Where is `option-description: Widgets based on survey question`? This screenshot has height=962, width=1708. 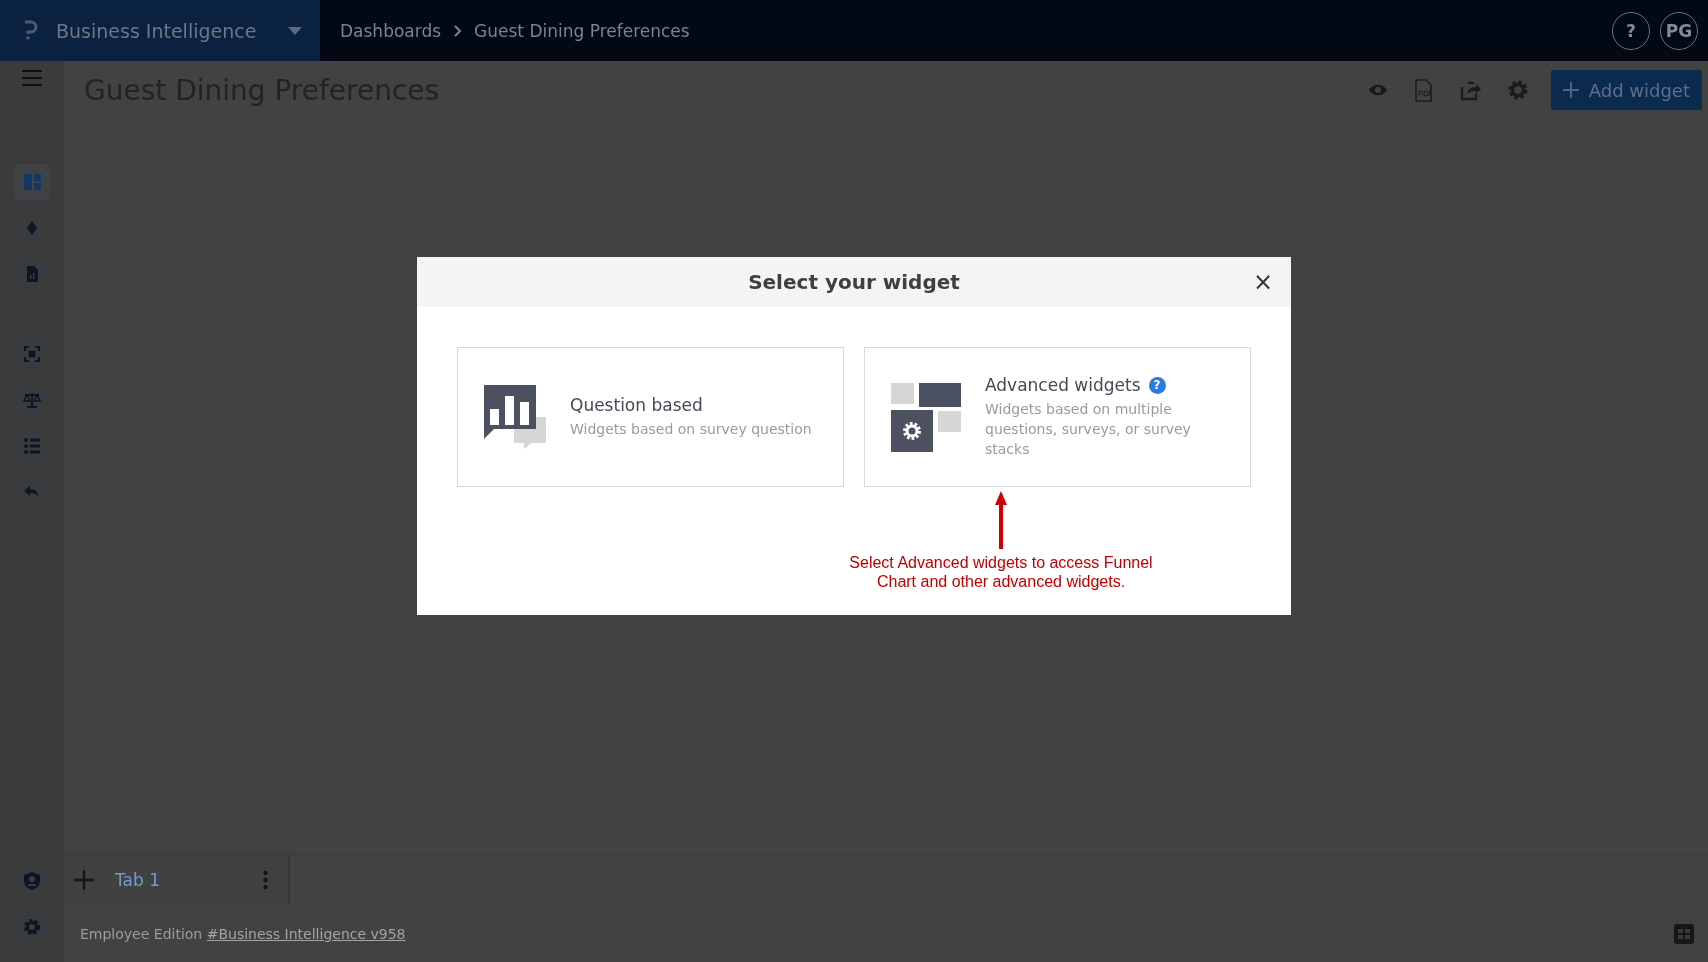 option-description: Widgets based on survey question is located at coordinates (691, 429).